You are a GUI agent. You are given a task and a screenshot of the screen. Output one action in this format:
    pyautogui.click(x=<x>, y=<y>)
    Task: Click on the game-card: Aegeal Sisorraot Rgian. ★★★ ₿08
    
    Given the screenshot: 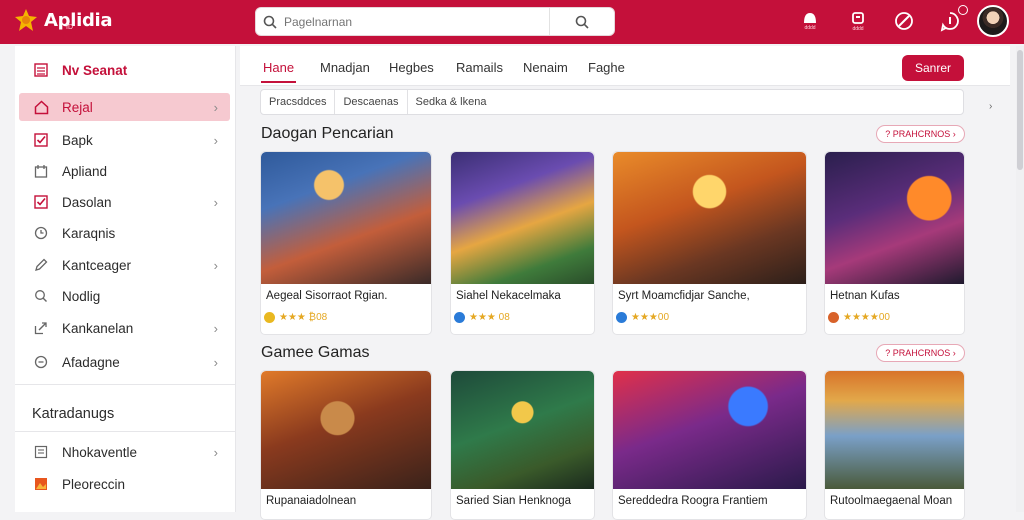 What is the action you would take?
    pyautogui.click(x=346, y=243)
    